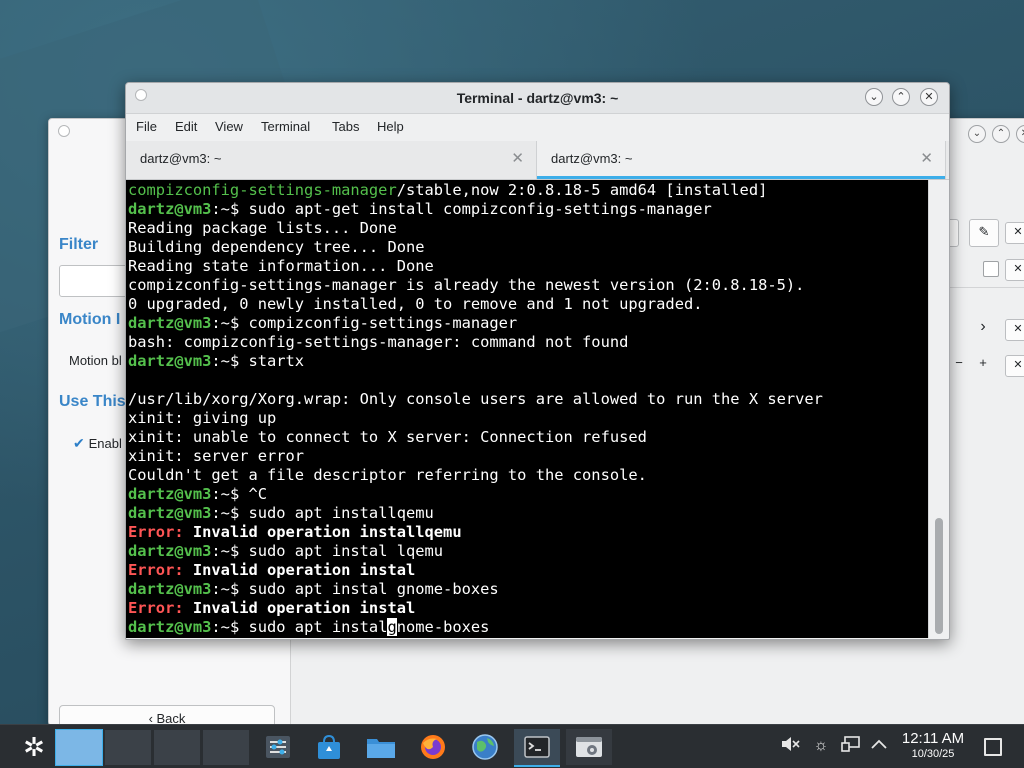 The height and width of the screenshot is (768, 1024). I want to click on tray-expand-icon, so click(879, 746).